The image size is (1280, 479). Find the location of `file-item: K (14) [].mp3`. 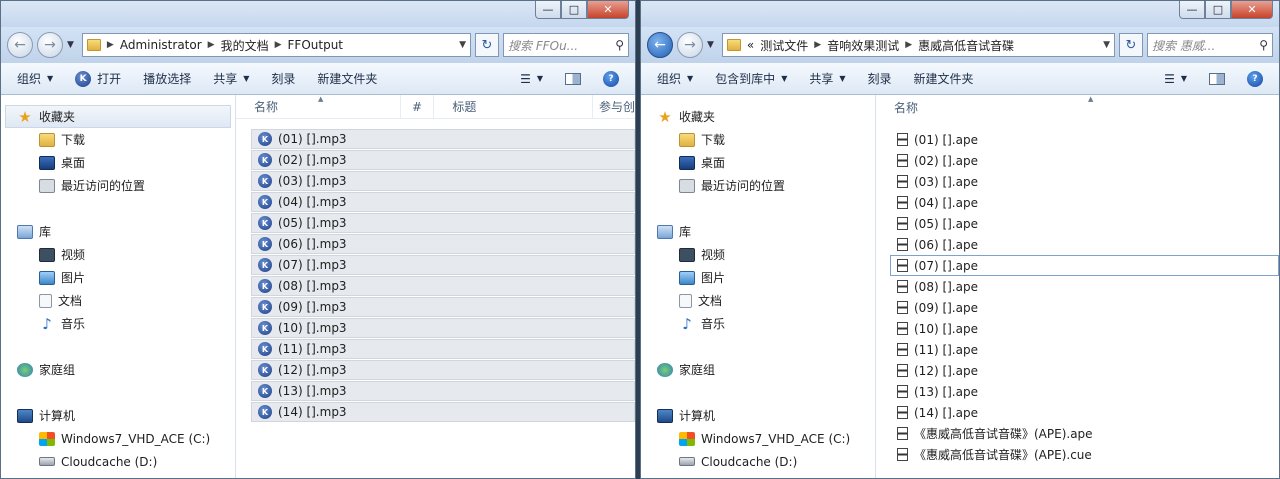

file-item: K (14) [].mp3 is located at coordinates (443, 412).